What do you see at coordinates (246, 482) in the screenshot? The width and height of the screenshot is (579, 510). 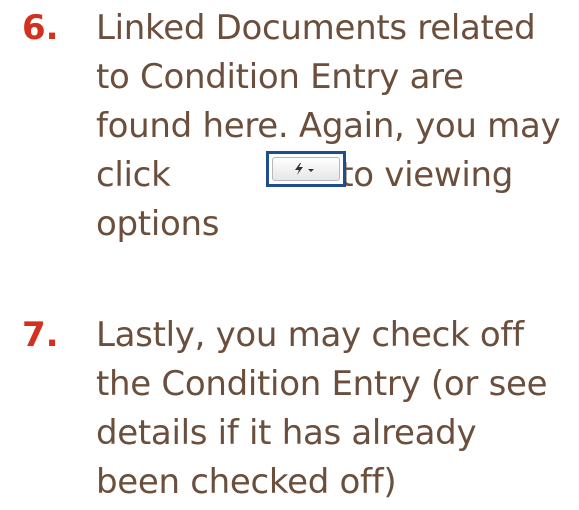 I see `step-line: been checked off)` at bounding box center [246, 482].